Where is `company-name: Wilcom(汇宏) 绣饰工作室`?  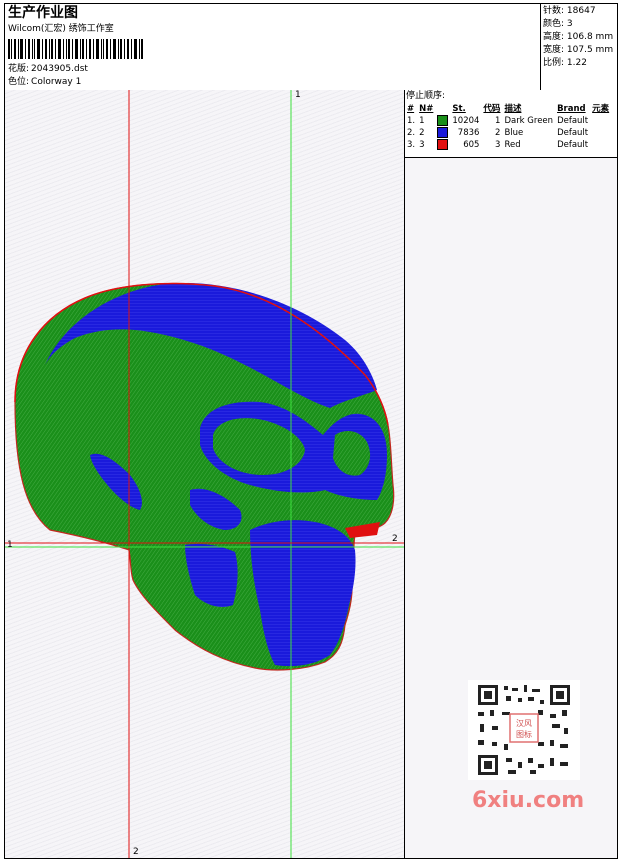 company-name: Wilcom(汇宏) 绣饰工作室 is located at coordinates (61, 29).